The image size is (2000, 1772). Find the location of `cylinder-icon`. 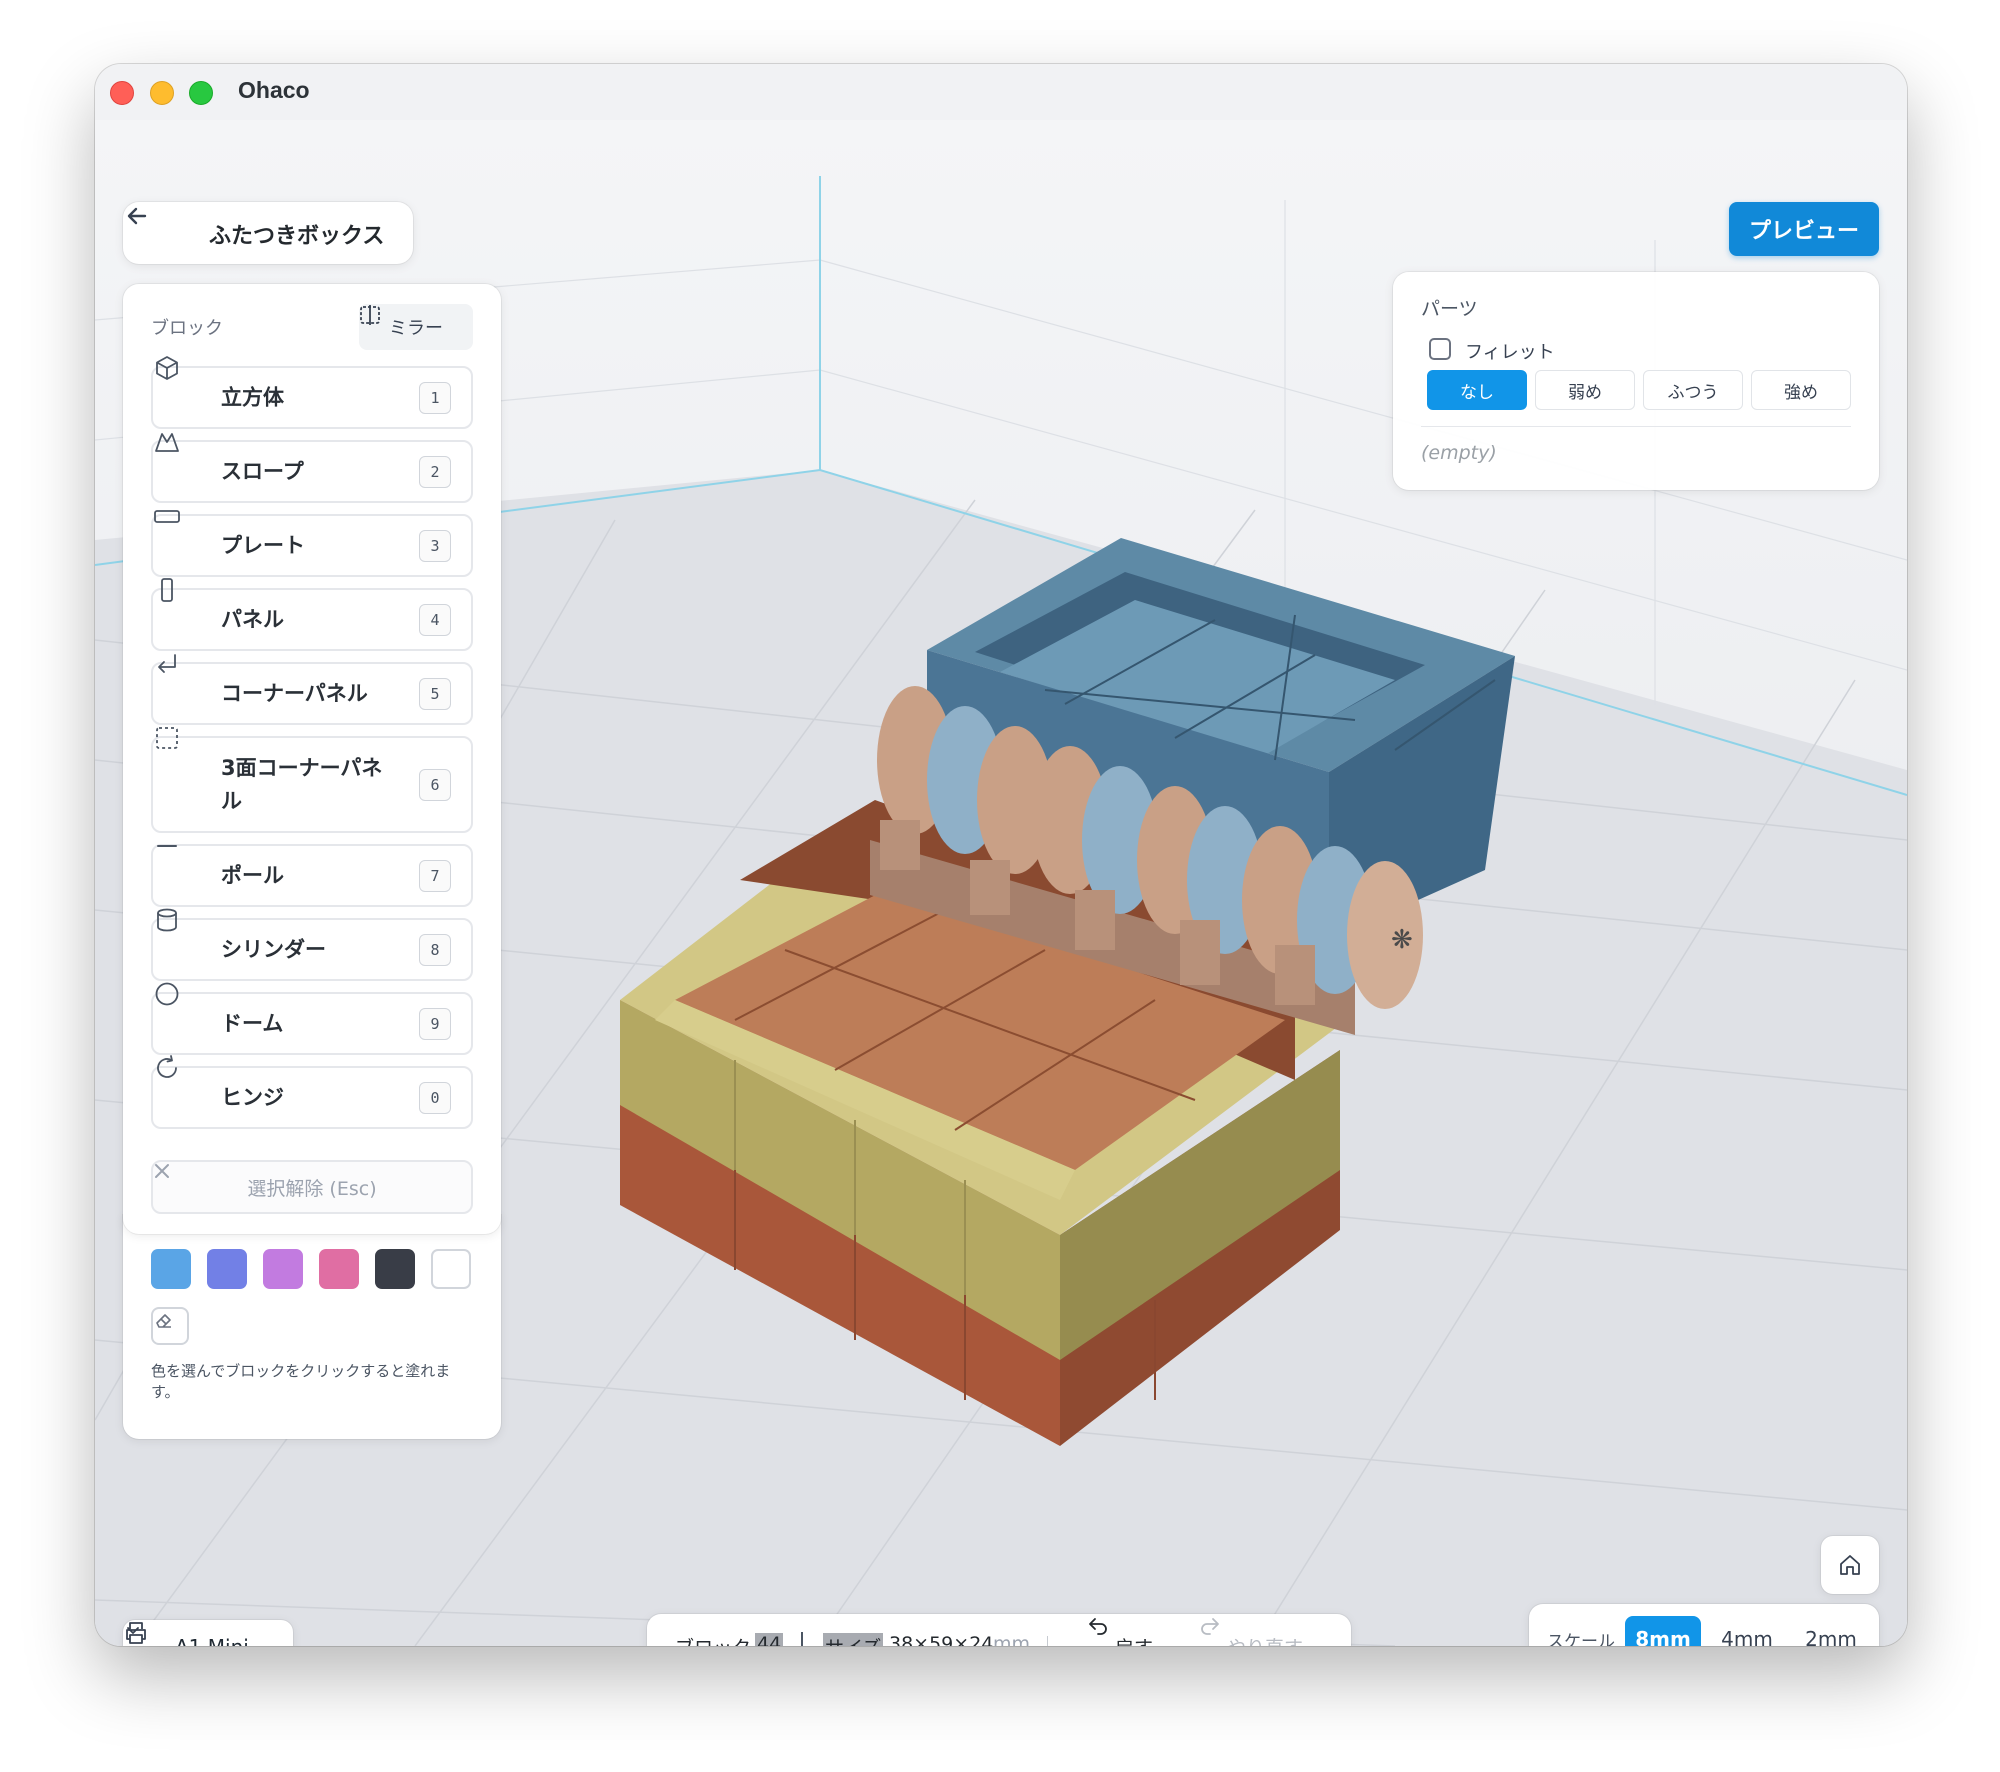

cylinder-icon is located at coordinates (167, 920).